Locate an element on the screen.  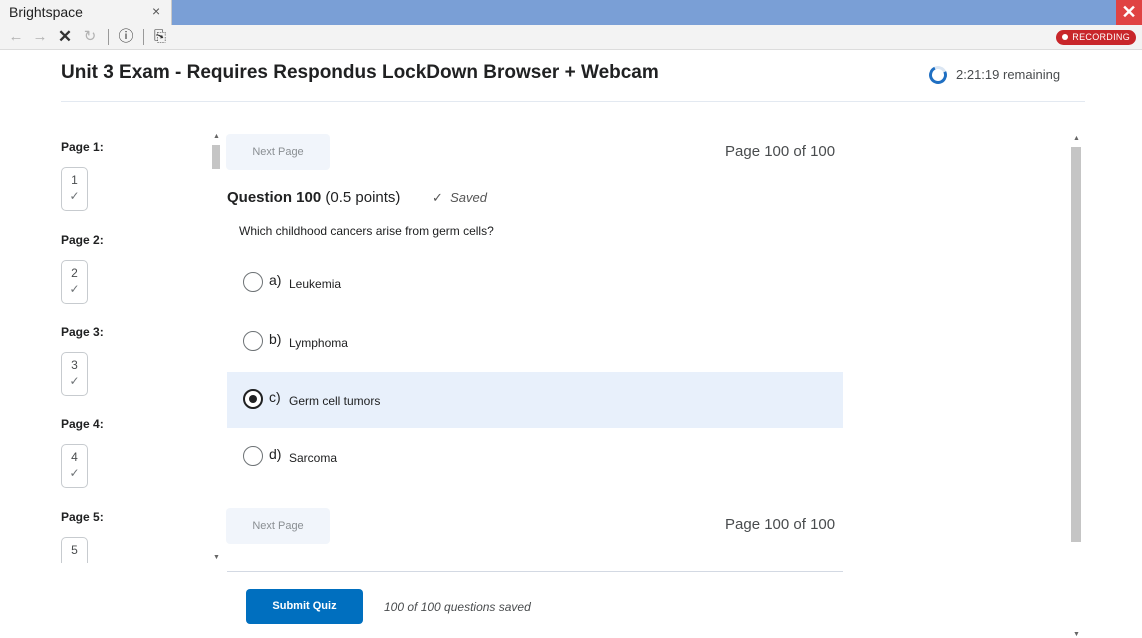
back-arrow-icon: ← is located at coordinates (16, 37).